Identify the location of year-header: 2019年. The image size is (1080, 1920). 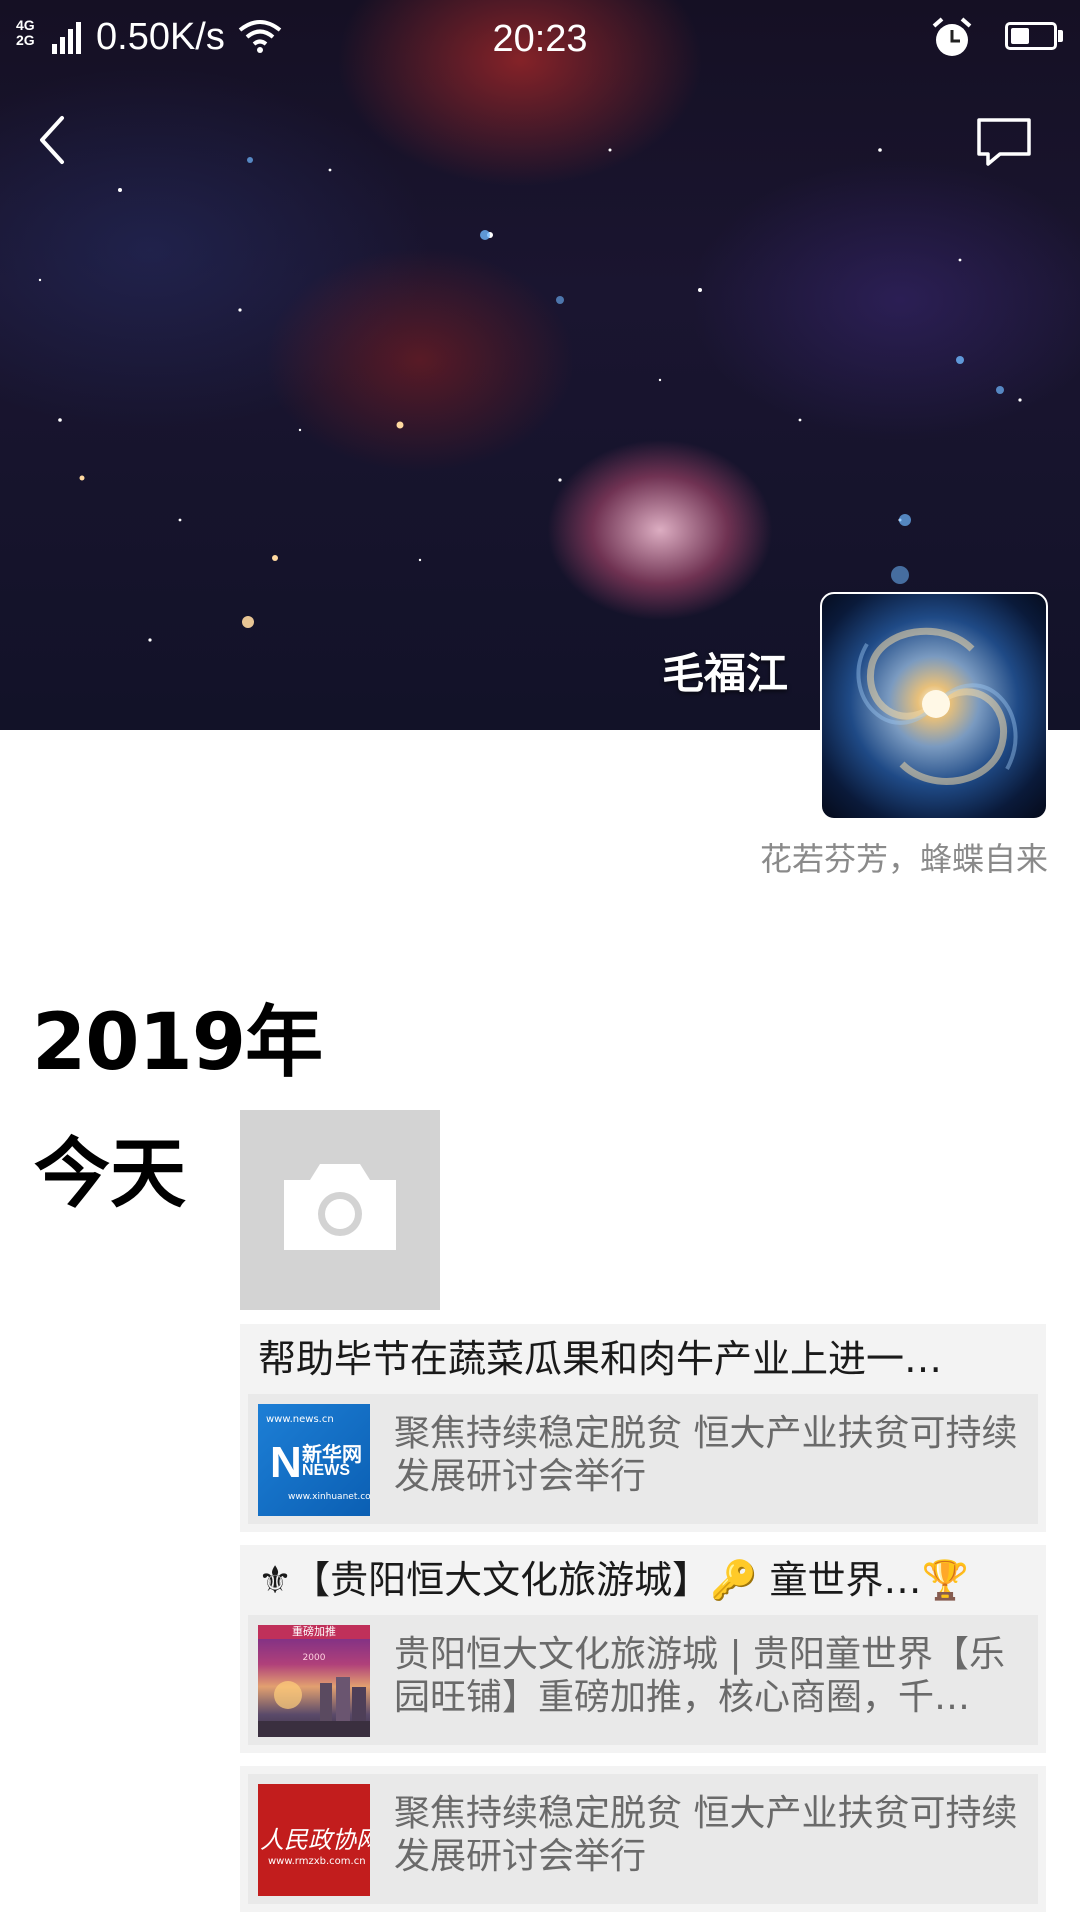
(177, 1043).